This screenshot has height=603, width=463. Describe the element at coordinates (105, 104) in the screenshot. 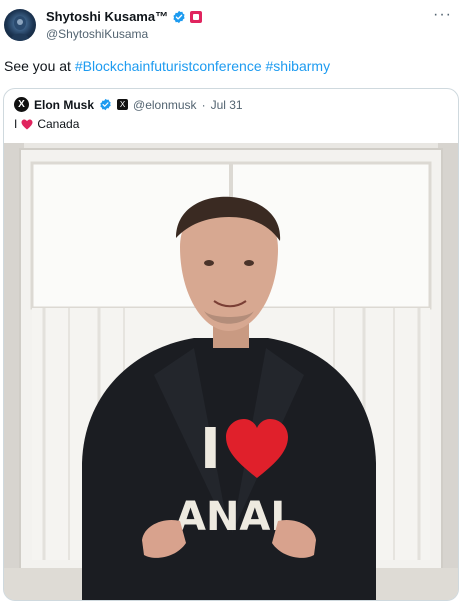

I see `quoted-verified-badge-icon` at that location.